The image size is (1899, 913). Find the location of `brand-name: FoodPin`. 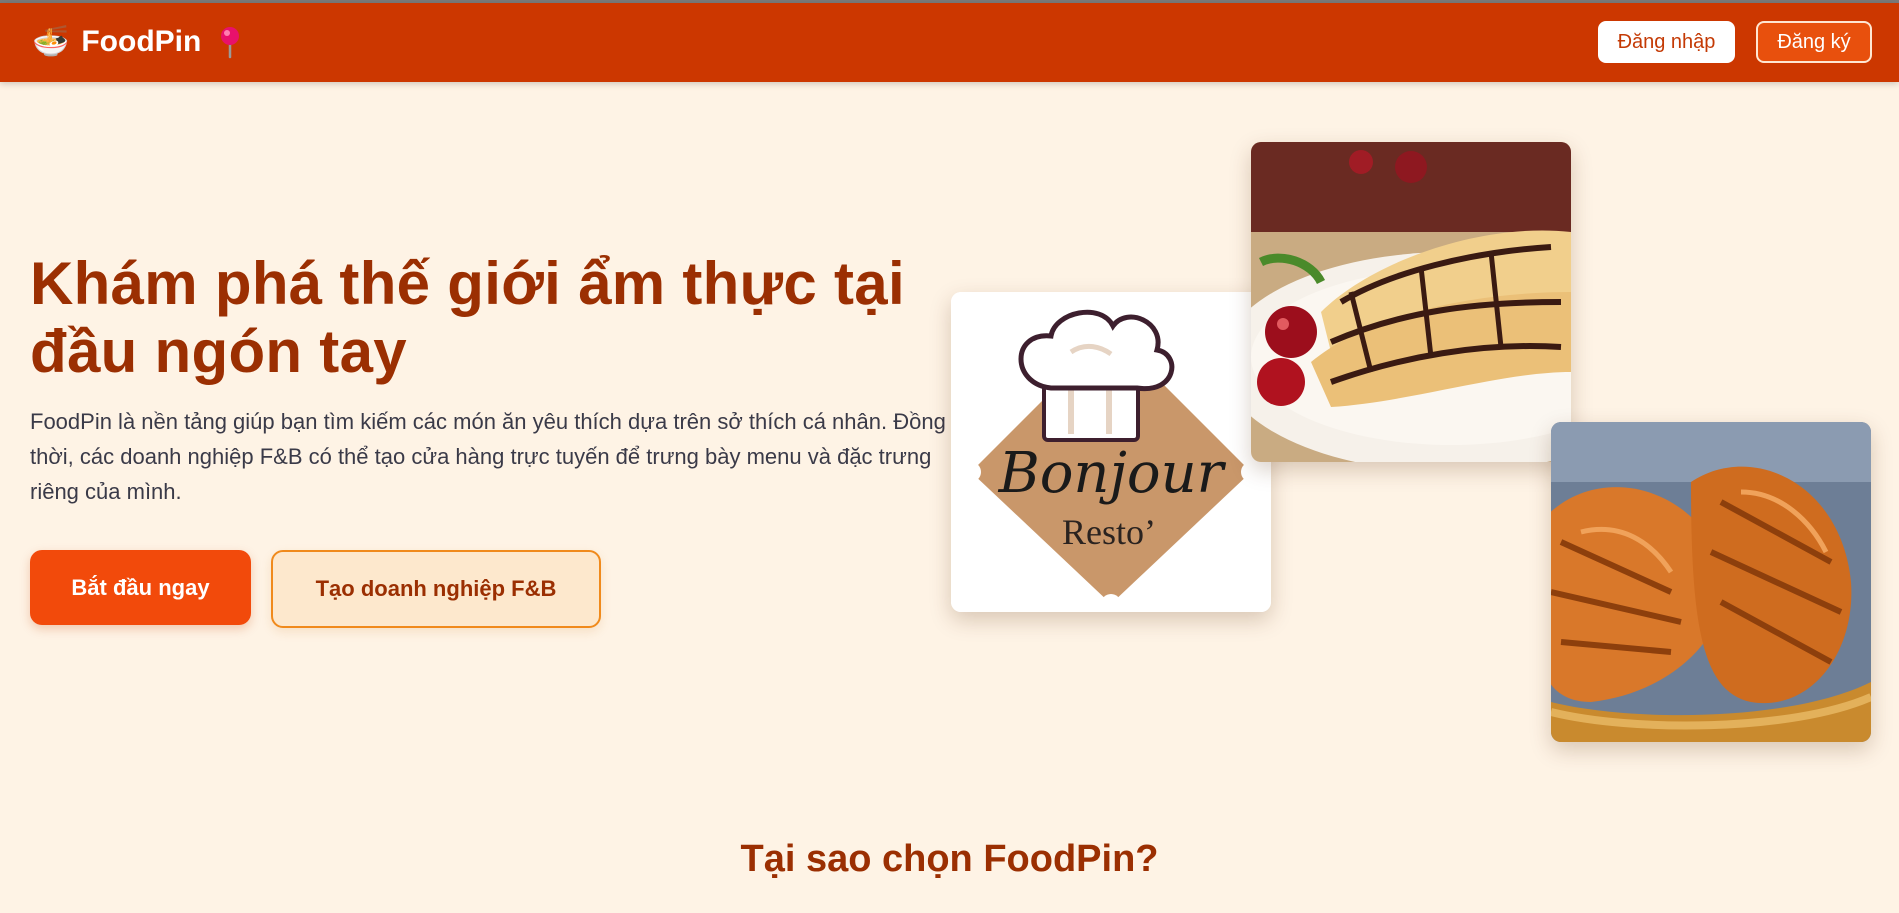

brand-name: FoodPin is located at coordinates (141, 41).